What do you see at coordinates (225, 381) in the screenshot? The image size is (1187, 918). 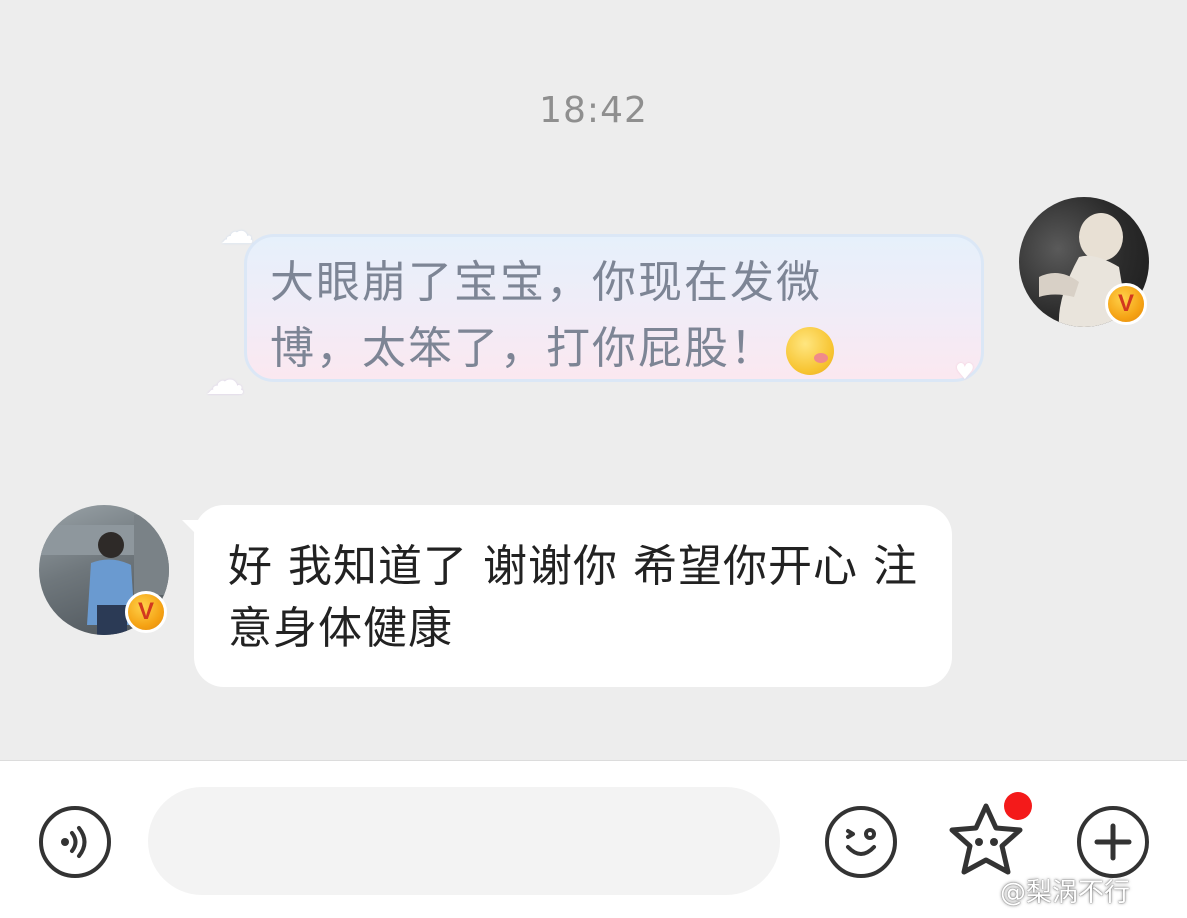 I see `cloud-face-decoration-icon: ☁` at bounding box center [225, 381].